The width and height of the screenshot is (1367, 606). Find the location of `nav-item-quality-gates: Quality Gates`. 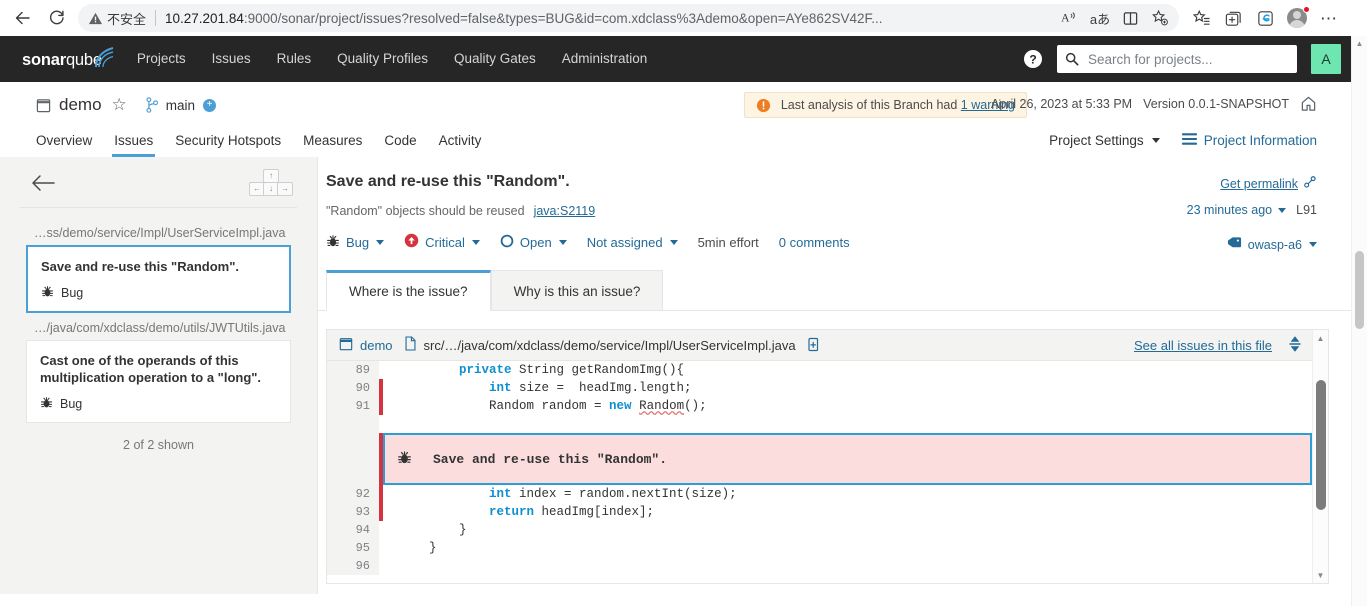

nav-item-quality-gates: Quality Gates is located at coordinates (495, 59).